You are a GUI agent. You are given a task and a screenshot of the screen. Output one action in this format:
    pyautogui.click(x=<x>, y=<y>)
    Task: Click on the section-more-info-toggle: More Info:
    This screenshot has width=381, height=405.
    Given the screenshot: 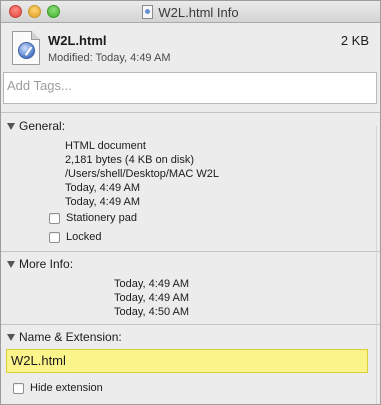 What is the action you would take?
    pyautogui.click(x=40, y=264)
    